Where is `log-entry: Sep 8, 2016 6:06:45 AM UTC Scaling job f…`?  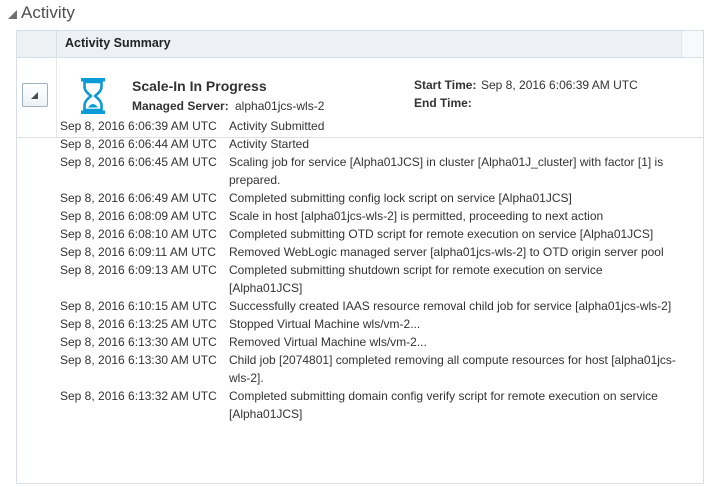 log-entry: Sep 8, 2016 6:06:45 AM UTC Scaling job f… is located at coordinates (370, 171).